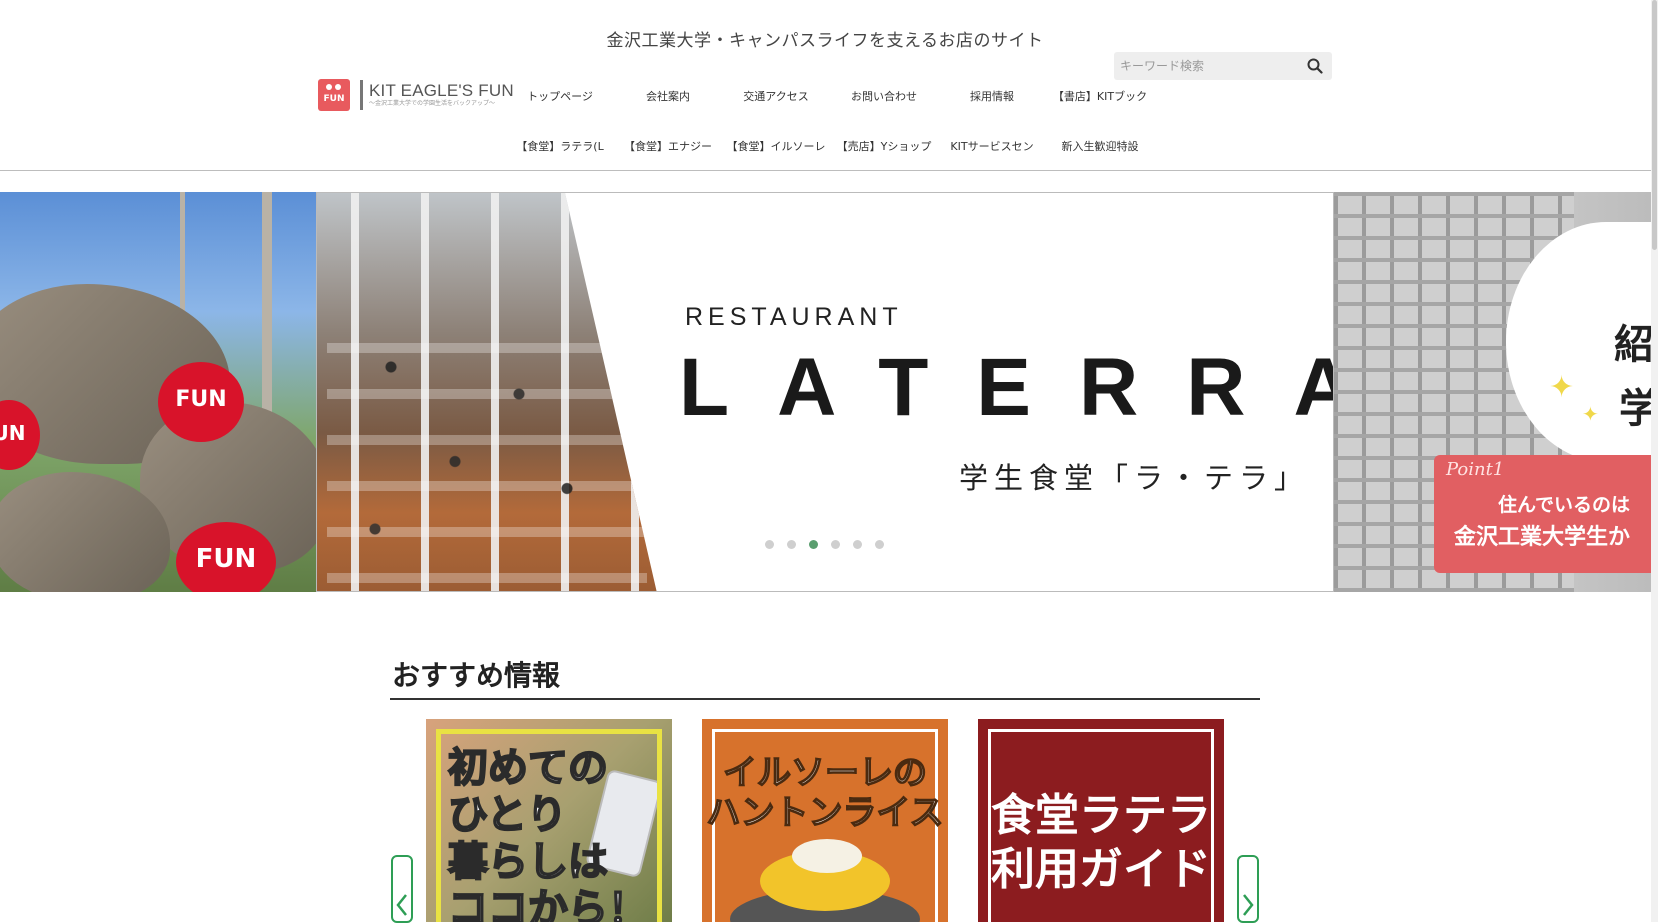  What do you see at coordinates (668, 146) in the screenshot?
I see `nav-energy: 【食堂】エナジー` at bounding box center [668, 146].